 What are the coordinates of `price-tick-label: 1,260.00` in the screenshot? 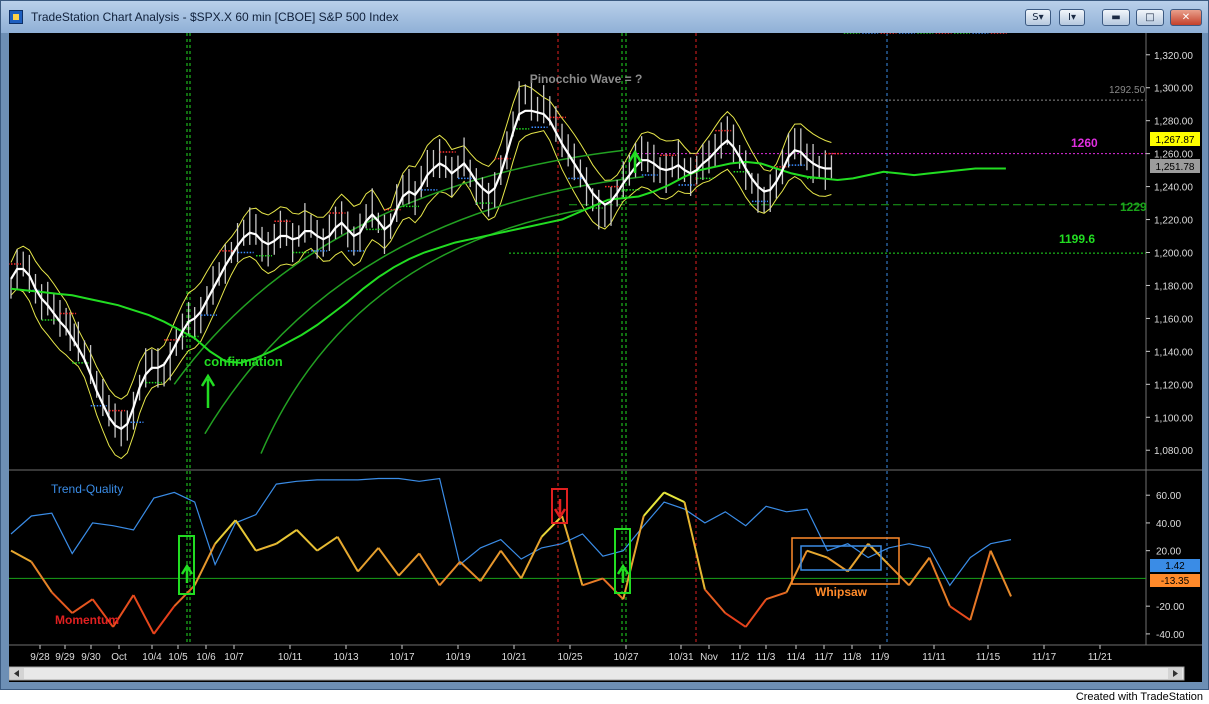 It's located at (1173, 155).